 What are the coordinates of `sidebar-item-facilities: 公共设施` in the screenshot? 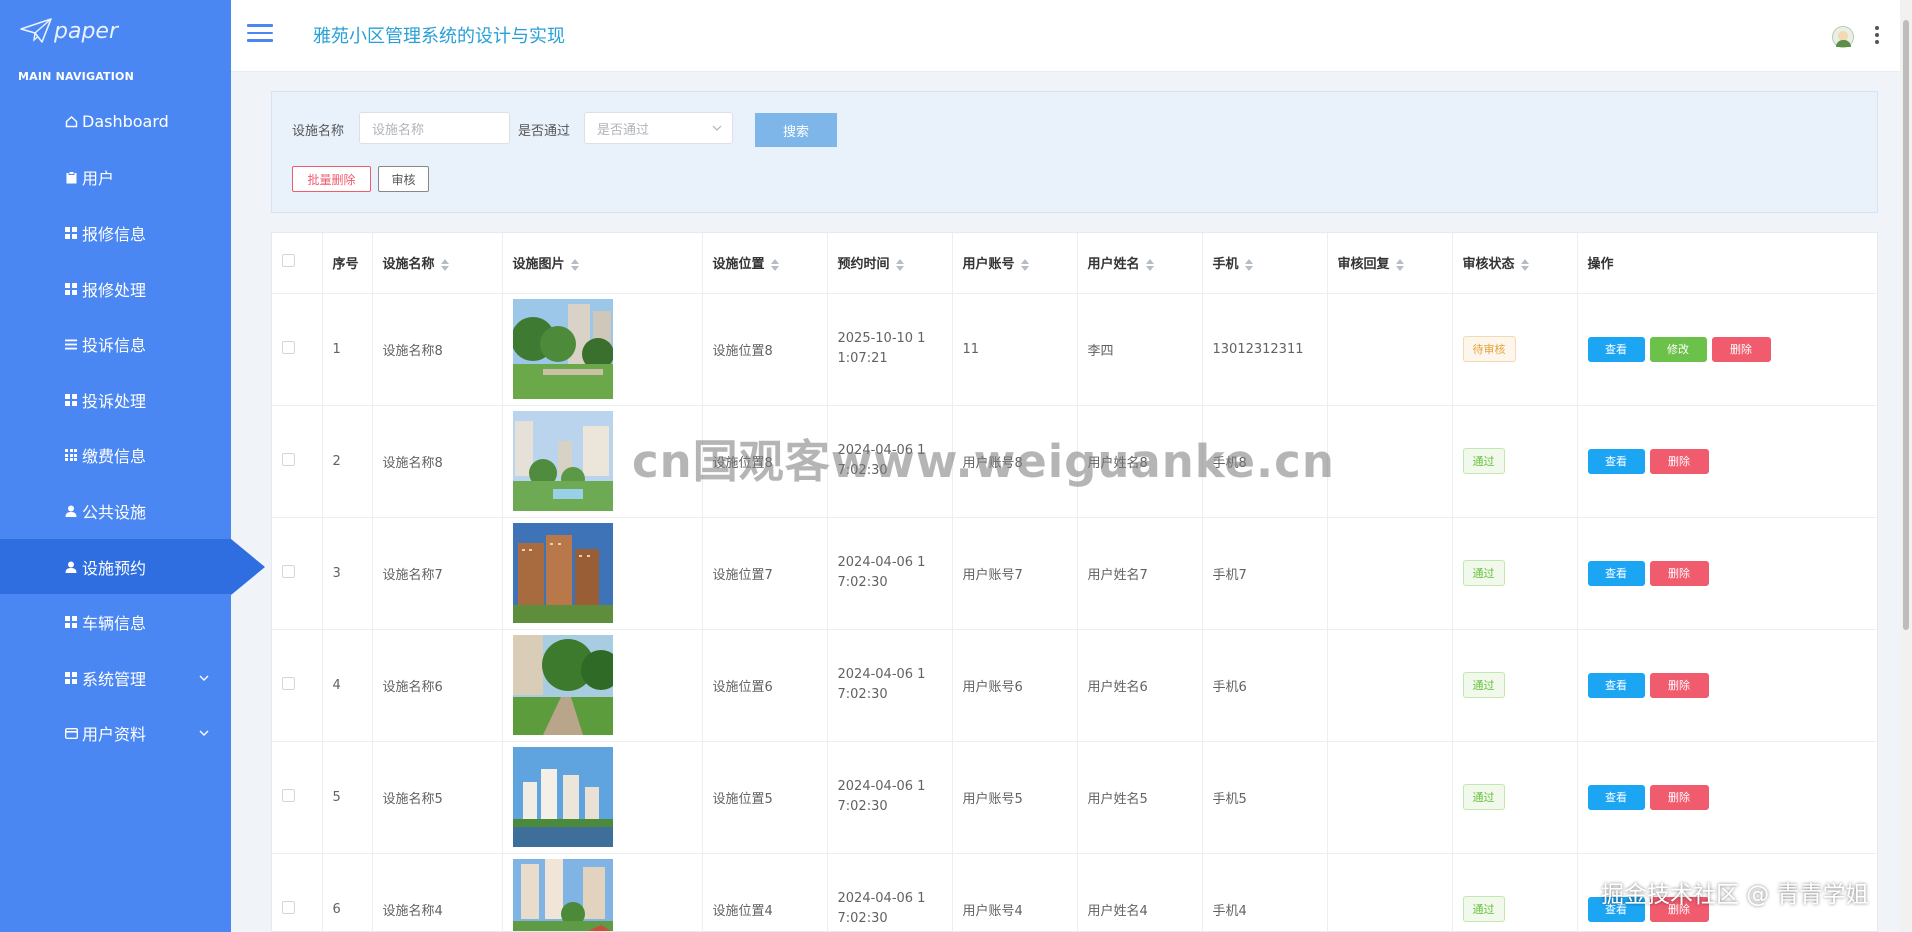 It's located at (115, 511).